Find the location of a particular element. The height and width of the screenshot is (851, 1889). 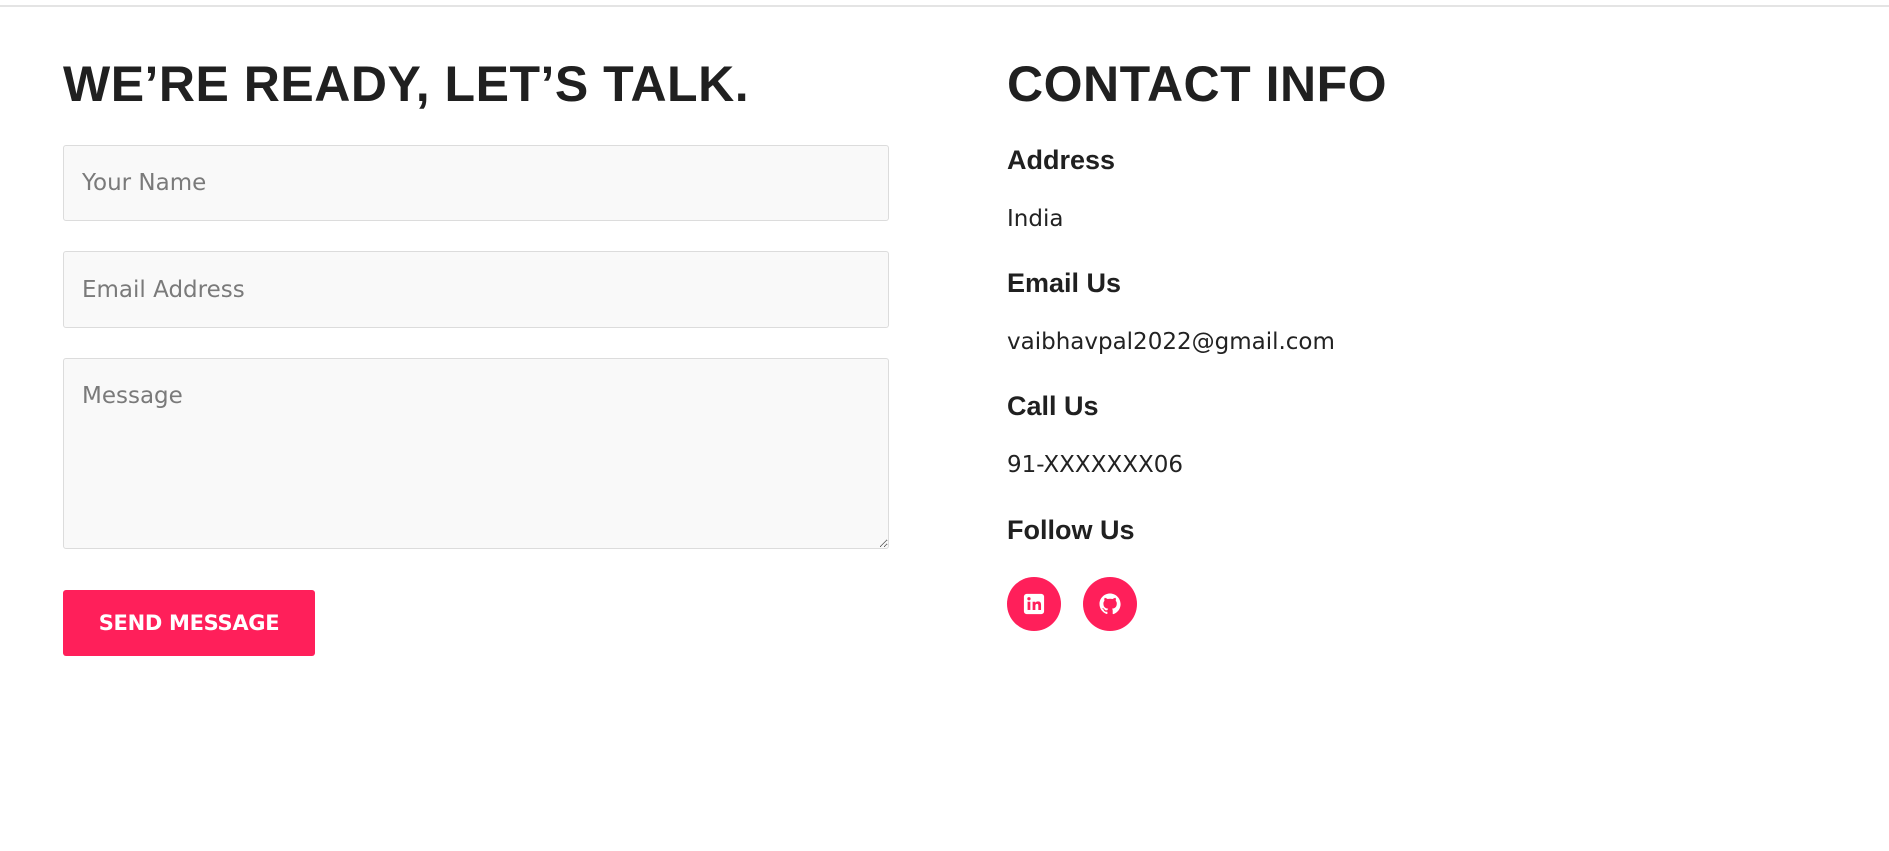

email-input is located at coordinates (476, 289).